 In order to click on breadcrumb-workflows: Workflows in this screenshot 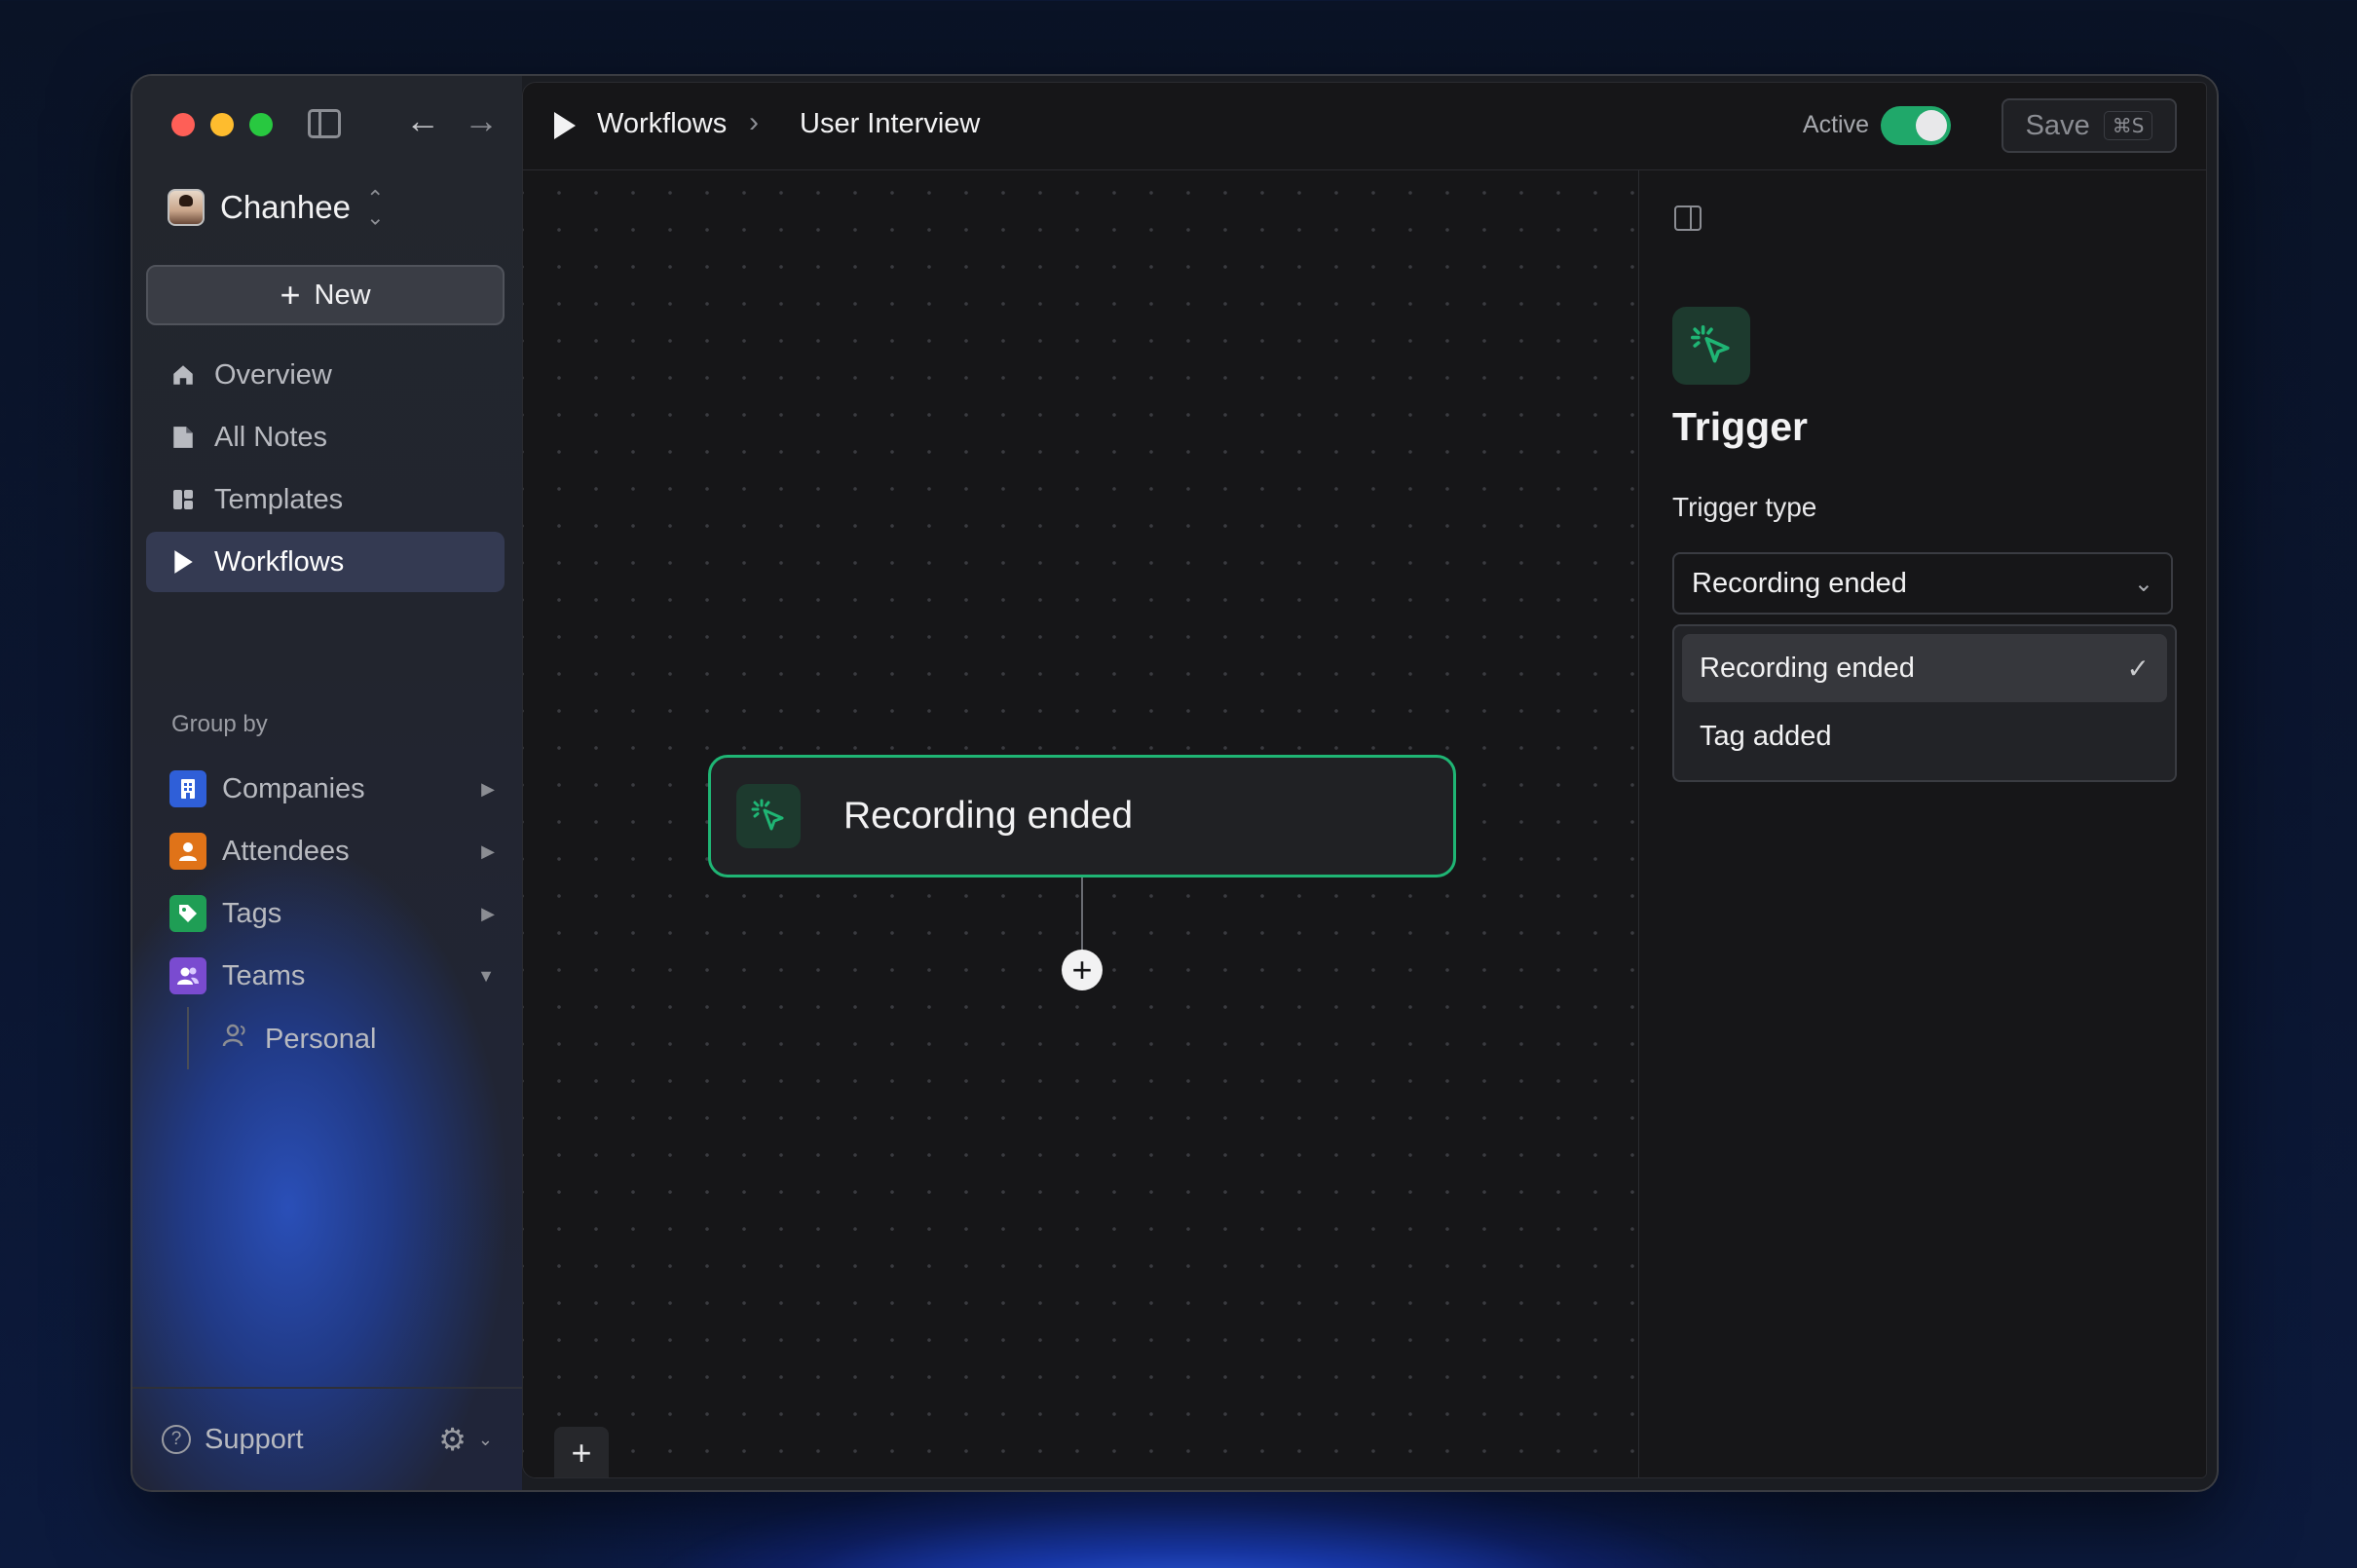, I will do `click(662, 124)`.